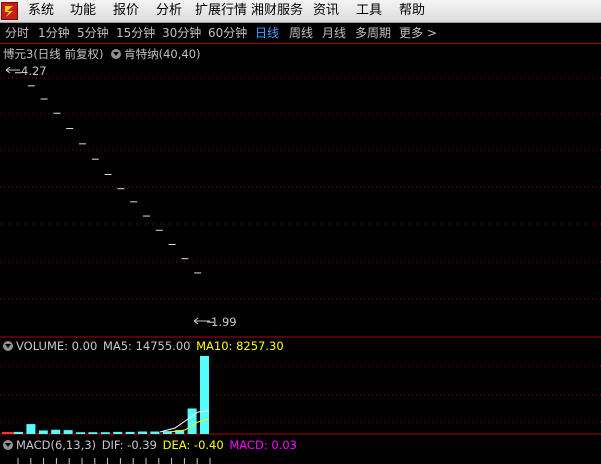 This screenshot has height=464, width=601. I want to click on volume-panel-header: VOLUME: 0.00 MA5: 14755.00 MA10: 8257.30, so click(143, 346).